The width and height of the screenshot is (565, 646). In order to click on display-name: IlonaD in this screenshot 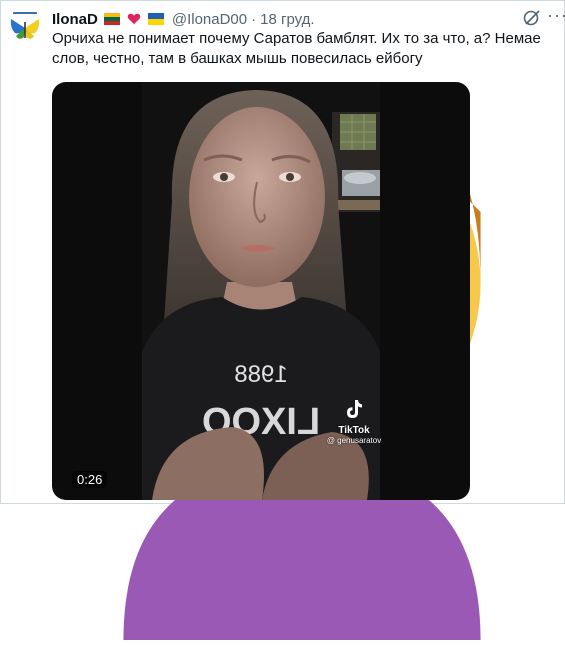, I will do `click(75, 19)`.